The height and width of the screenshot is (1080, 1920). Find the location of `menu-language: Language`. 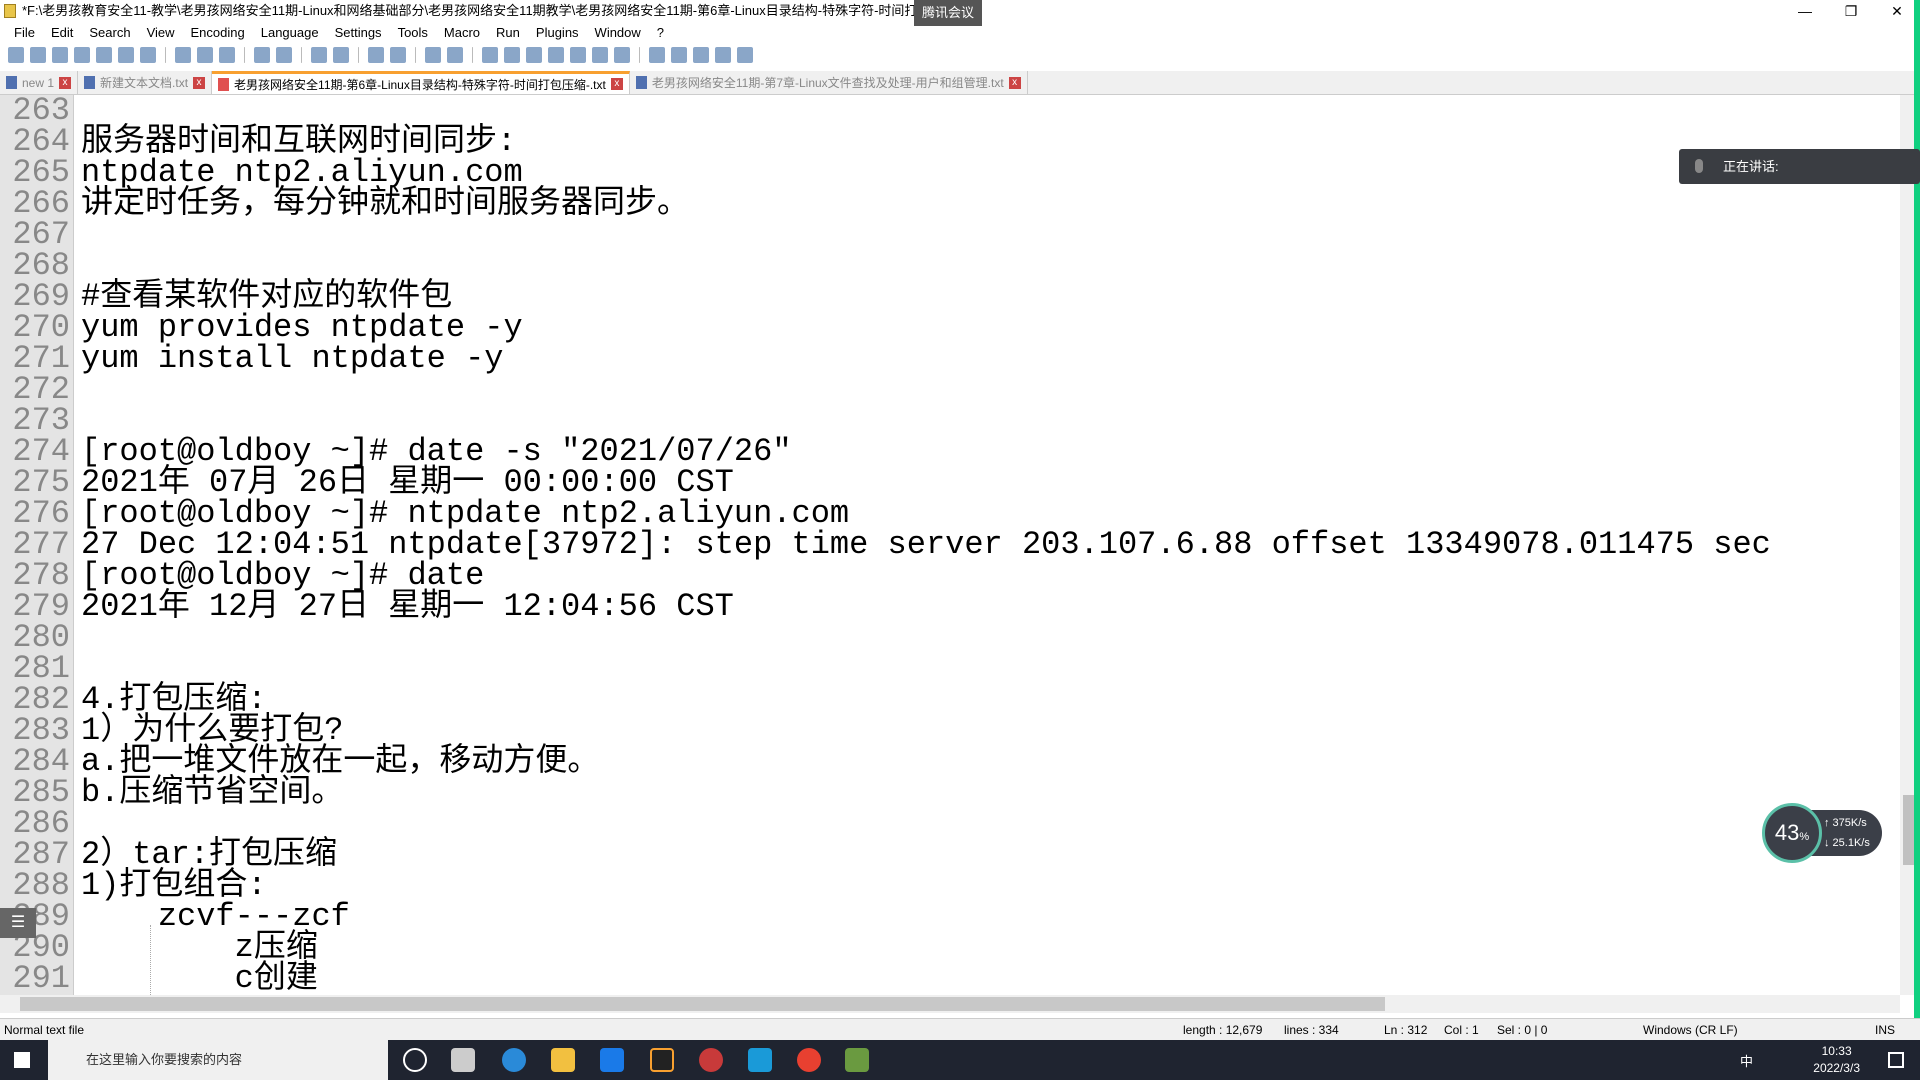

menu-language: Language is located at coordinates (290, 32).